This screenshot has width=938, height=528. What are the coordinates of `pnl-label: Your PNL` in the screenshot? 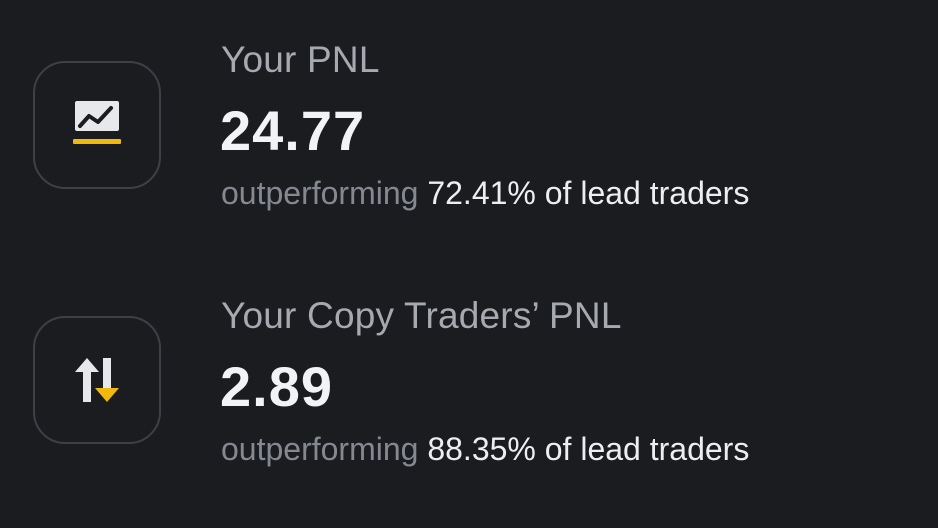 It's located at (300, 59).